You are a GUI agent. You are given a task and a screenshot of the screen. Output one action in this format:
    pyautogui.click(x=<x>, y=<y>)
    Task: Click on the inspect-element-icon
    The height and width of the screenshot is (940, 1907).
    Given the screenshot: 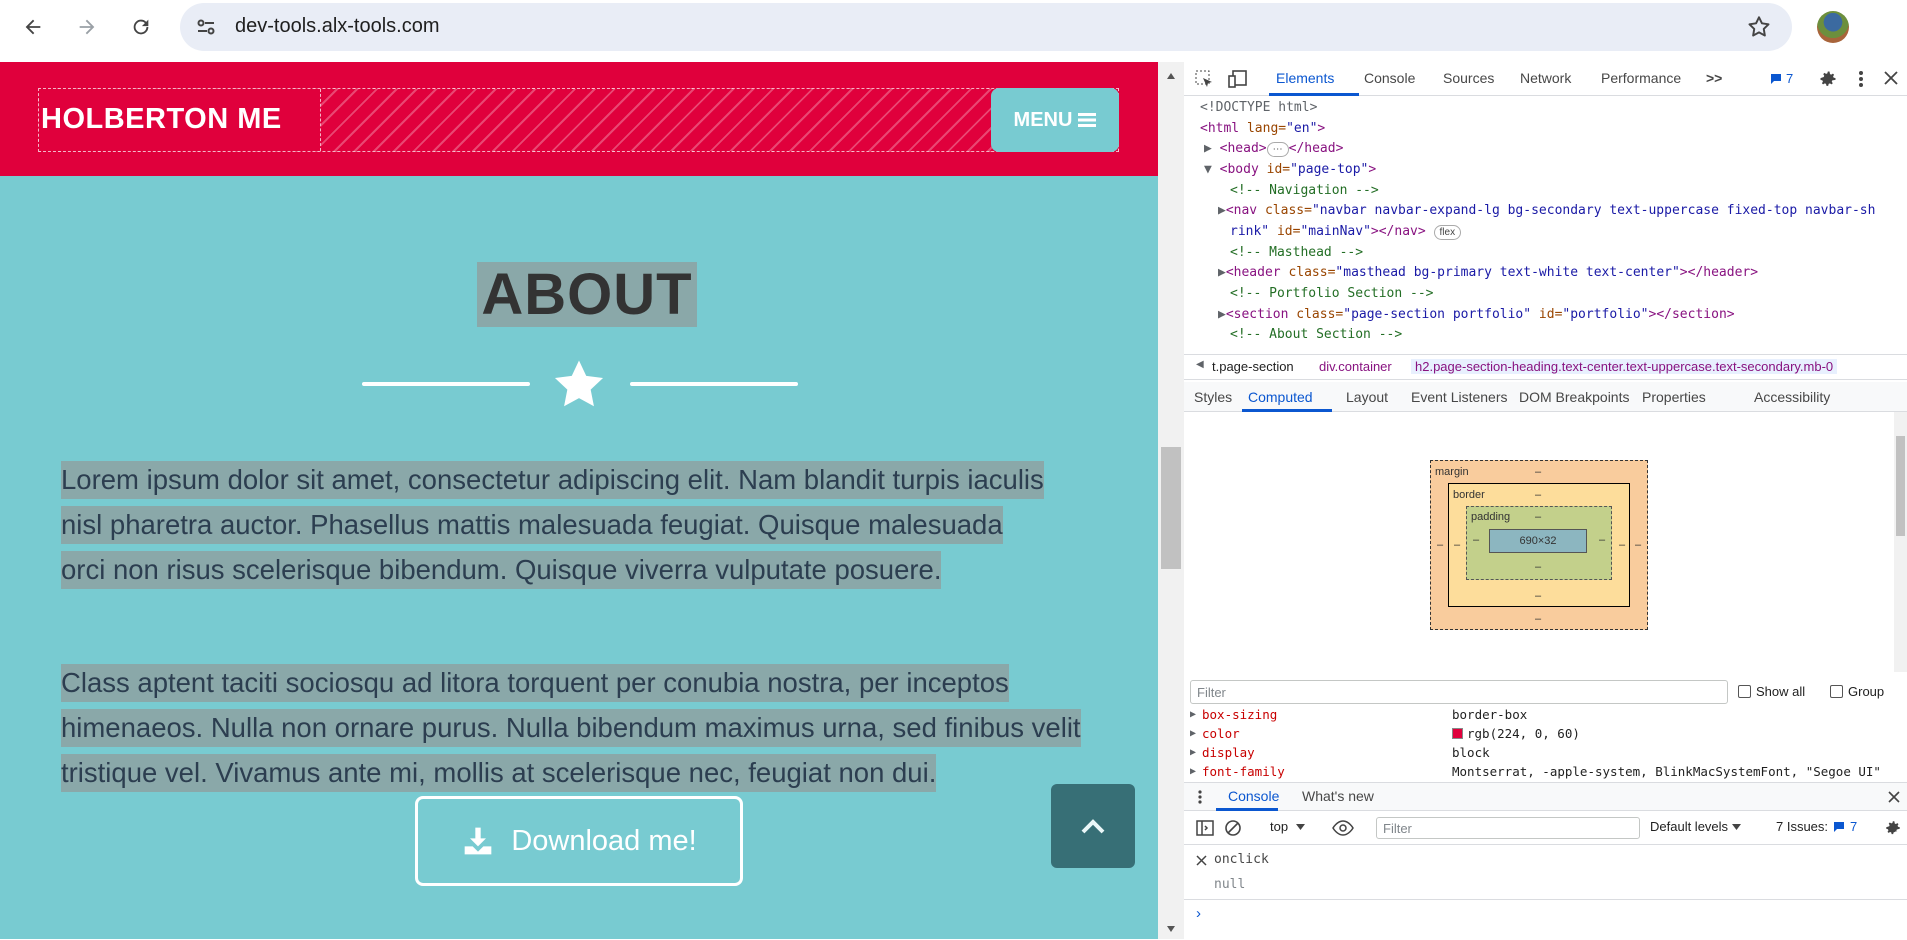 What is the action you would take?
    pyautogui.click(x=1204, y=79)
    